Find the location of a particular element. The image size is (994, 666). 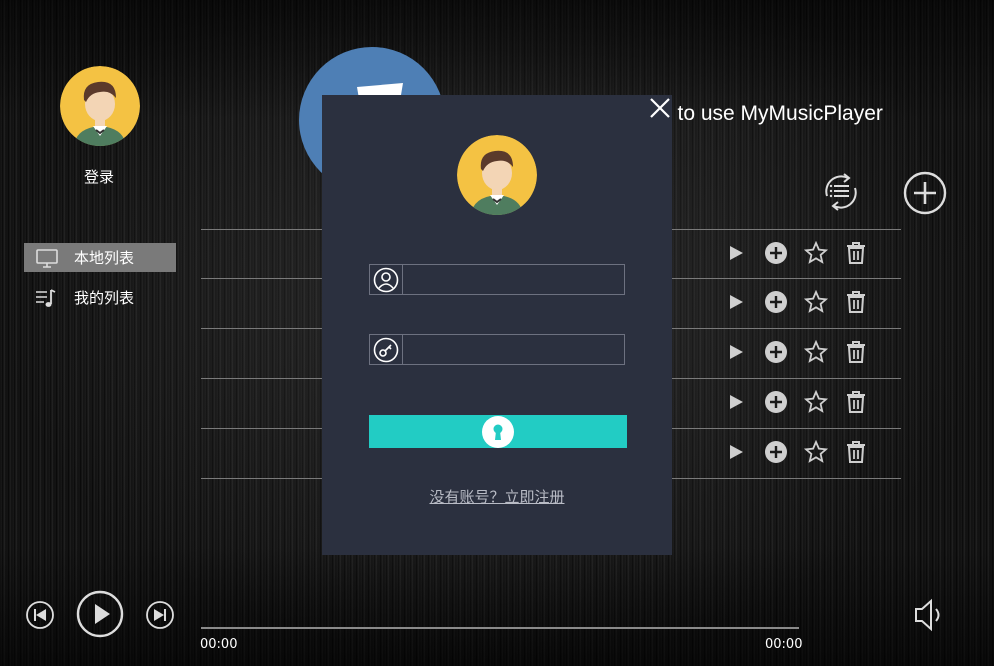

playlist-music-icon is located at coordinates (47, 298).